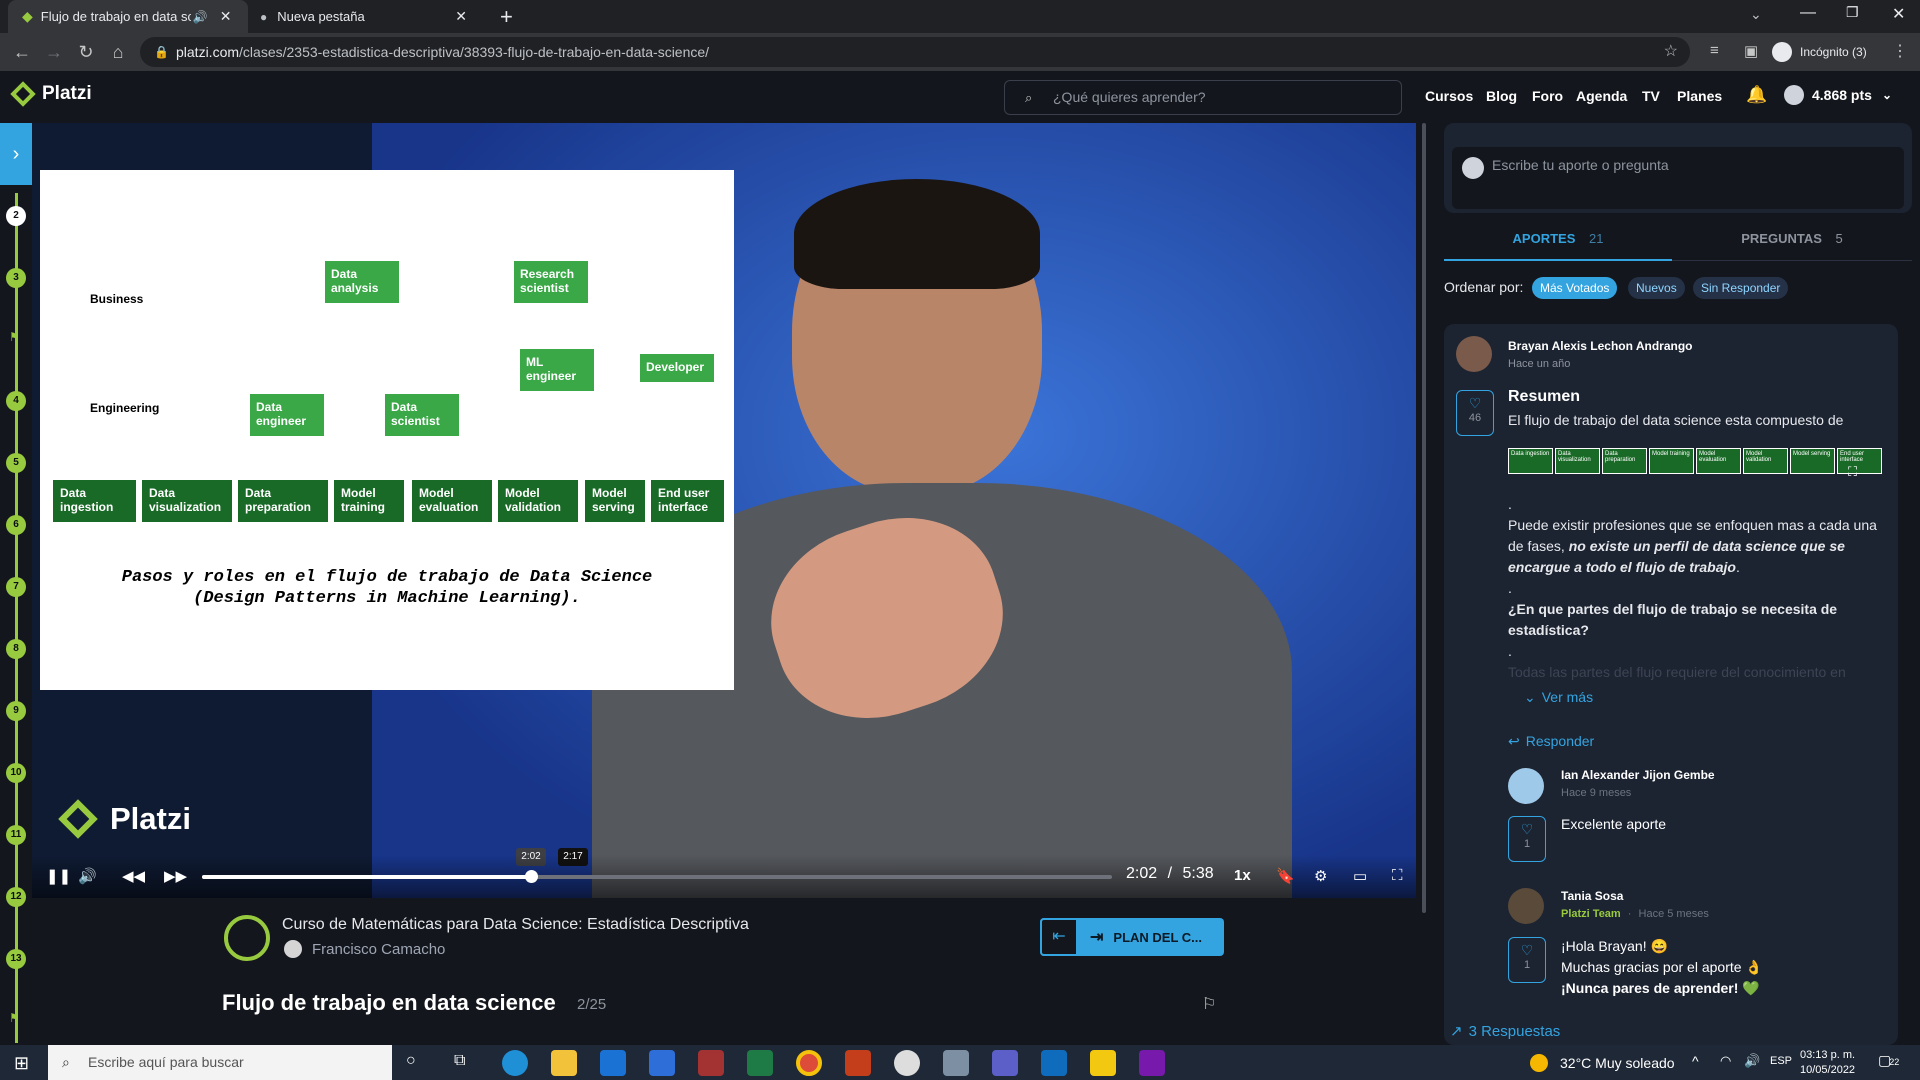 The width and height of the screenshot is (1920, 1080). I want to click on browser-tab-active: ◆ Flujo de trabajo en data scie 🔊 ✕, so click(128, 16).